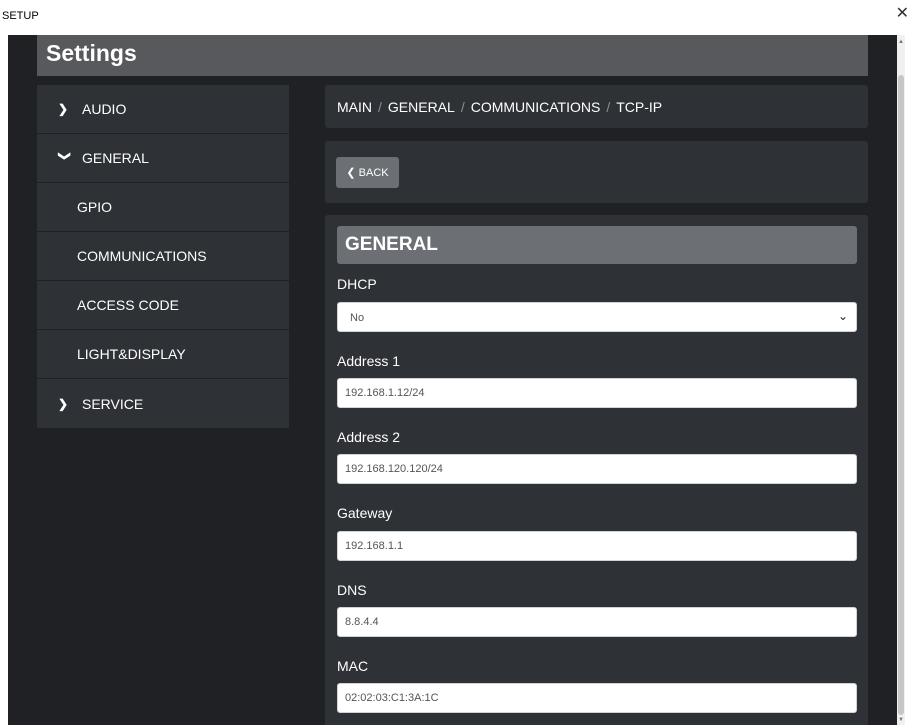 The width and height of the screenshot is (911, 725). I want to click on sidebar-item-audio: ❯ AUDIO, so click(163, 109).